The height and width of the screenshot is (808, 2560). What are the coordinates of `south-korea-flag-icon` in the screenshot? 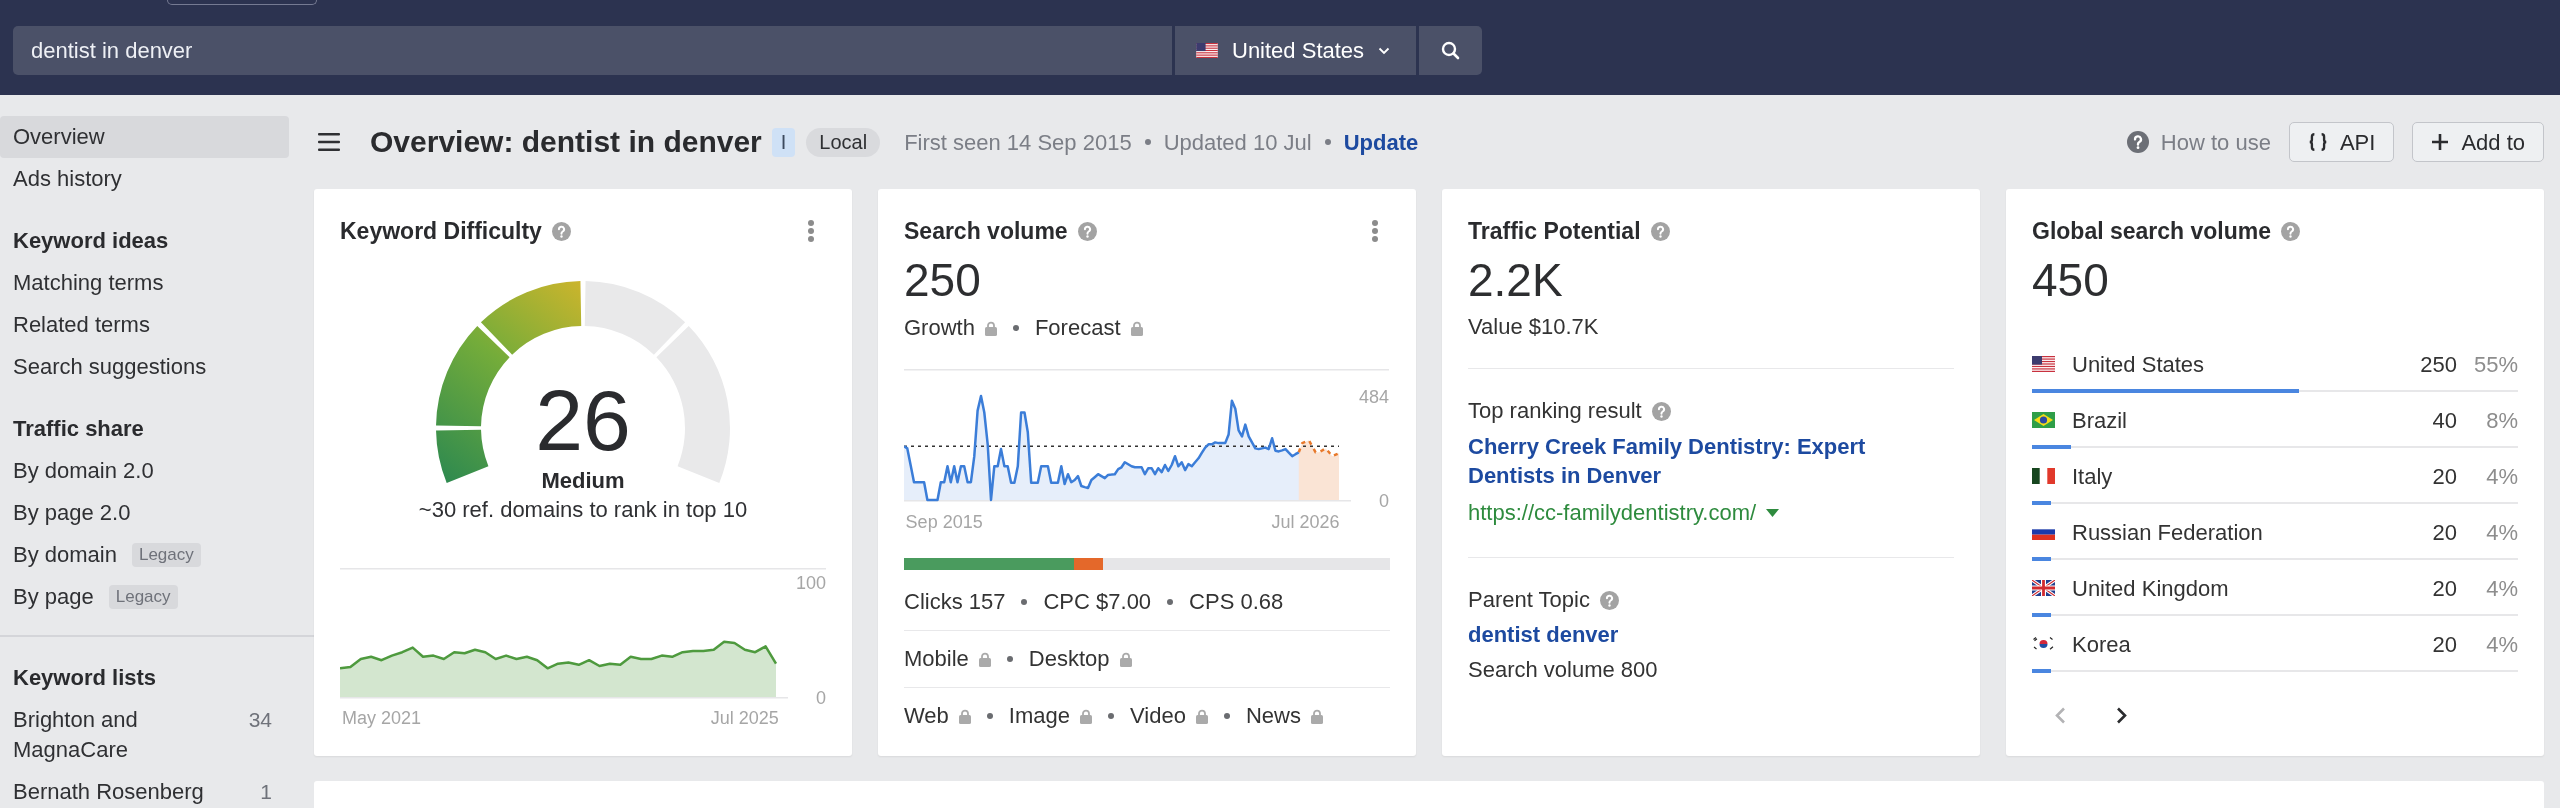 It's located at (2043, 644).